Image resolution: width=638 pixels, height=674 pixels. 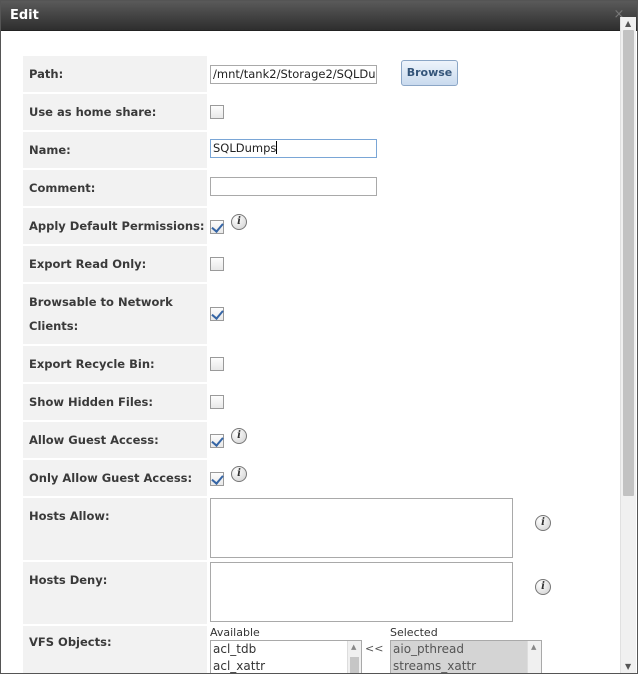 What do you see at coordinates (310, 402) in the screenshot?
I see `hidden-files-row: Show Hidden Files:` at bounding box center [310, 402].